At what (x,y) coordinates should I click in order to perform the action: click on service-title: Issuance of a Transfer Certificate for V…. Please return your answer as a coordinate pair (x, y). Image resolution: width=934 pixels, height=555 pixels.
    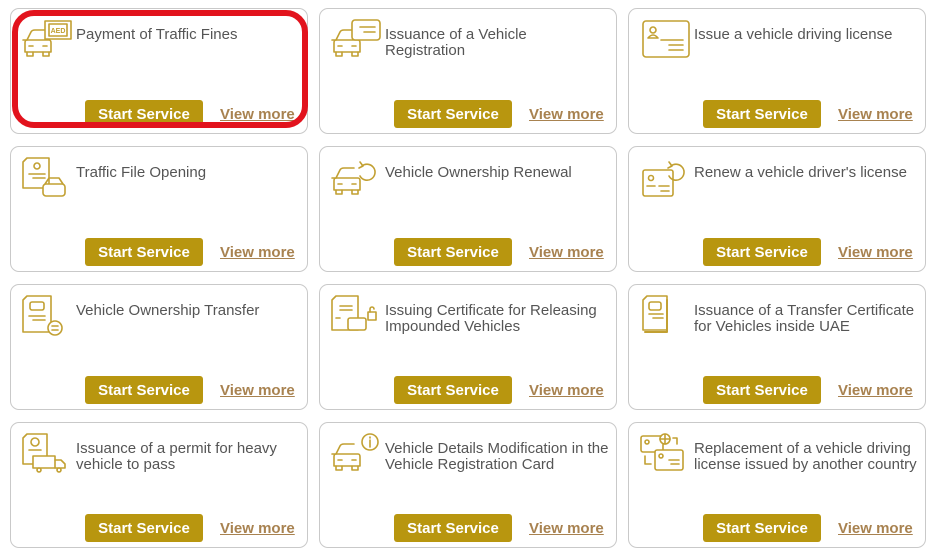
    Looking at the image, I should click on (804, 318).